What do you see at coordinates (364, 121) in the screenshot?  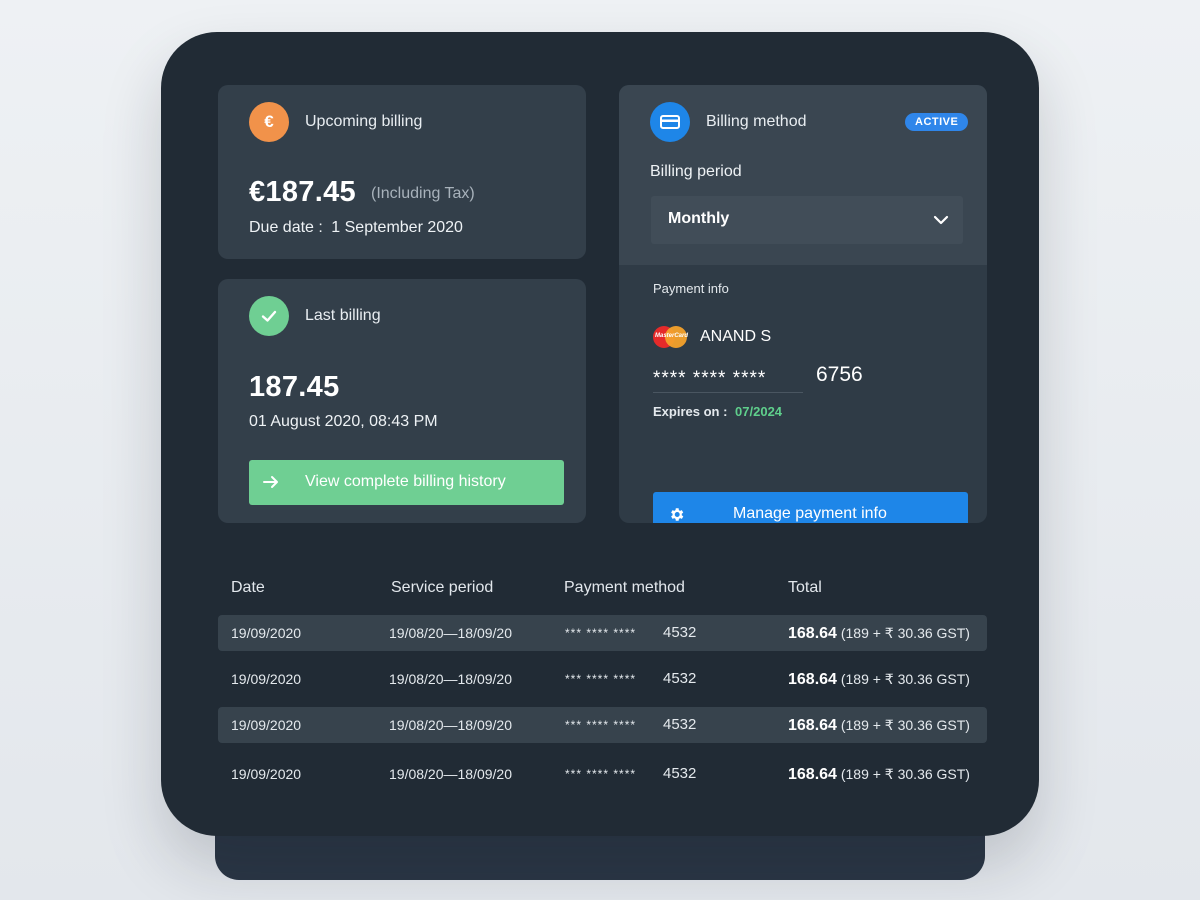 I see `upcoming-billing-title: Upcoming billing` at bounding box center [364, 121].